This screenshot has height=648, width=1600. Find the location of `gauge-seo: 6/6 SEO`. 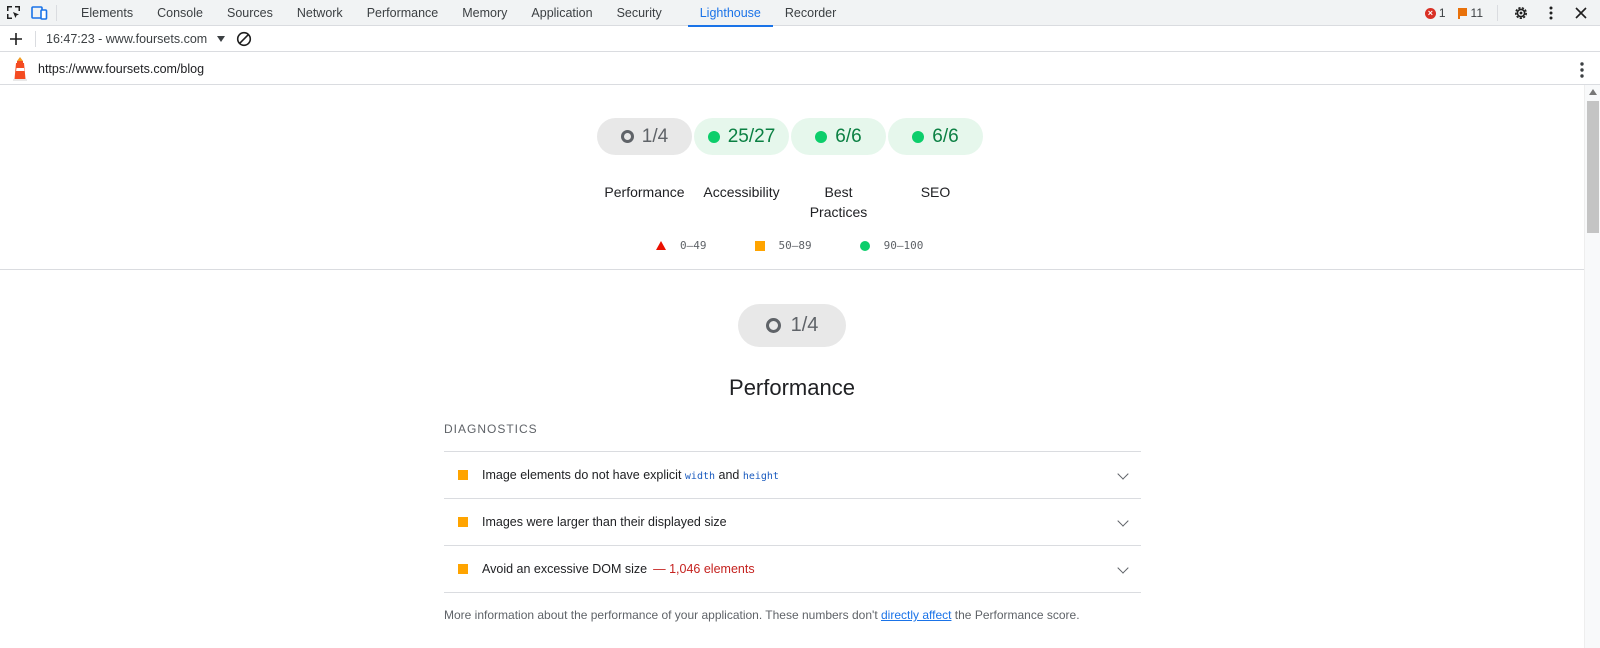

gauge-seo: 6/6 SEO is located at coordinates (935, 170).